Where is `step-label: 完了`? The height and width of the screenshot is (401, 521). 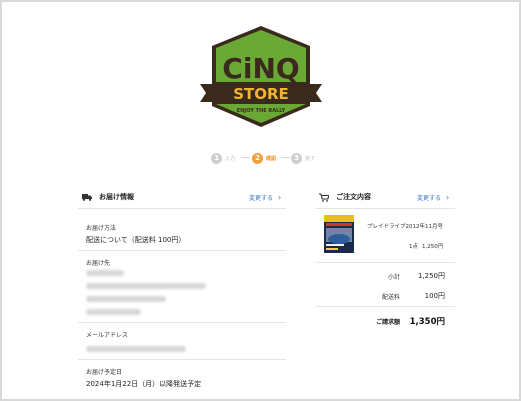
step-label: 完了 is located at coordinates (310, 158).